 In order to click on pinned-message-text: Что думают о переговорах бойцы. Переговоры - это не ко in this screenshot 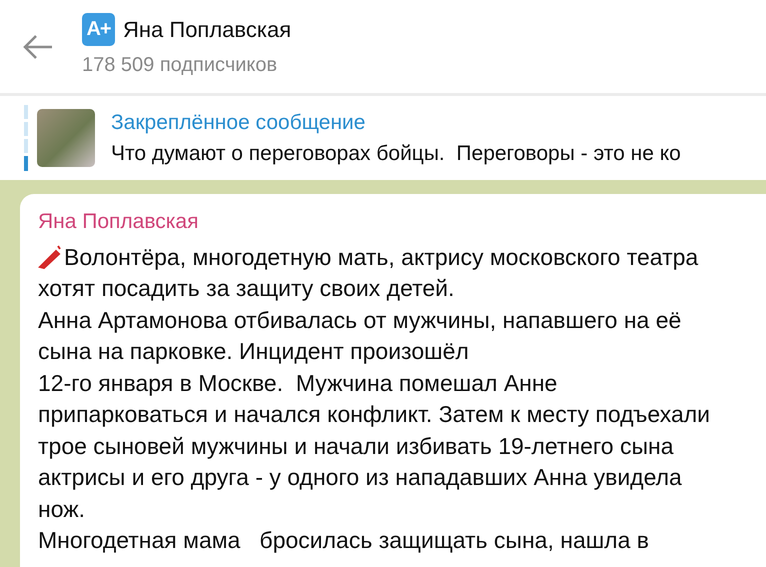, I will do `click(396, 154)`.